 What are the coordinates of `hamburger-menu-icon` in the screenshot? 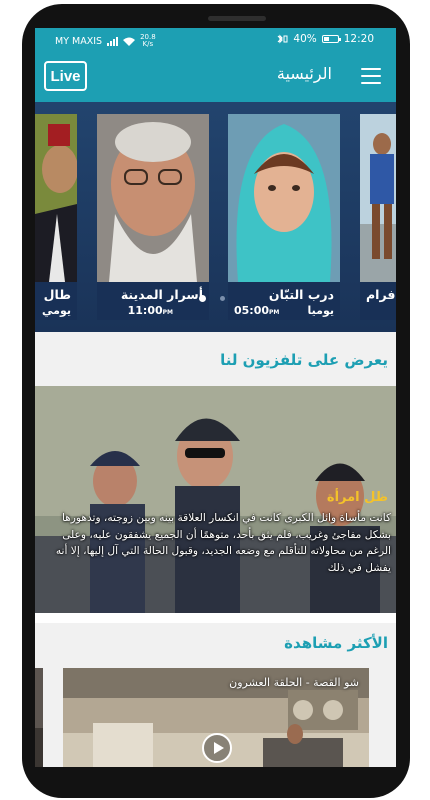 It's located at (371, 76).